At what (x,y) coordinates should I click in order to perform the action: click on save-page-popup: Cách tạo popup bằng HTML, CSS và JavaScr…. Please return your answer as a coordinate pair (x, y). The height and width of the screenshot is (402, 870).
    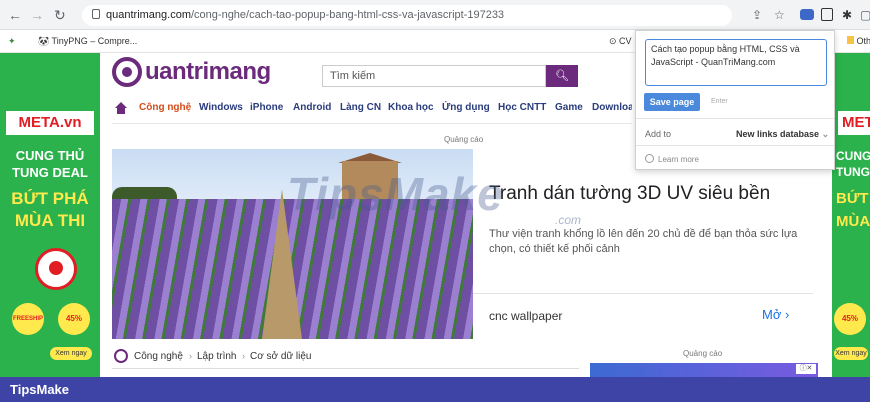
    Looking at the image, I should click on (735, 100).